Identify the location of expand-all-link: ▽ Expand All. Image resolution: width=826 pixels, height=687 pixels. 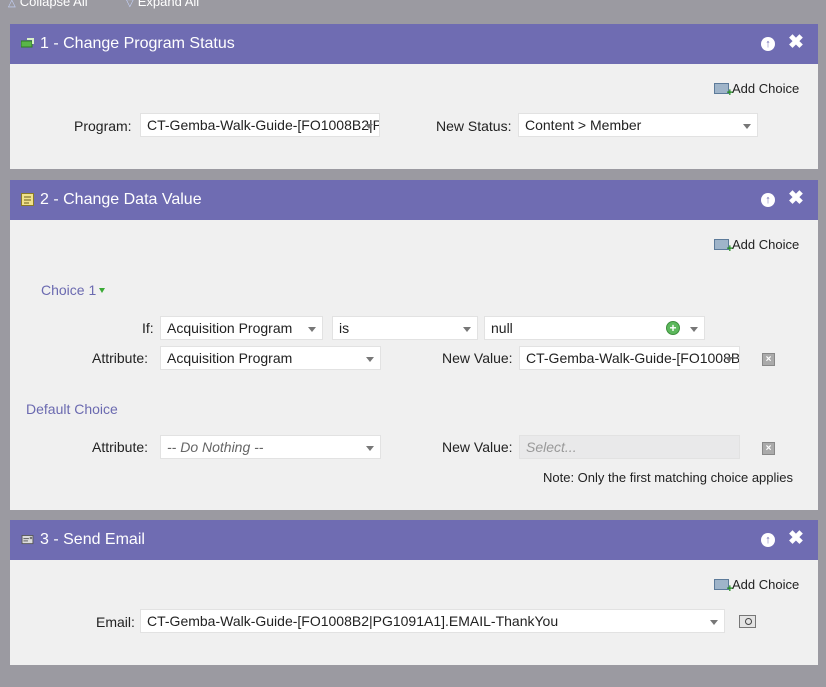
(162, 4).